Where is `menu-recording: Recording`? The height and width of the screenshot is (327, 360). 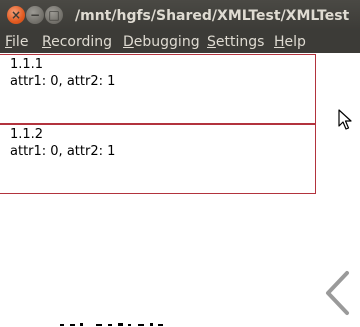
menu-recording: Recording is located at coordinates (77, 42).